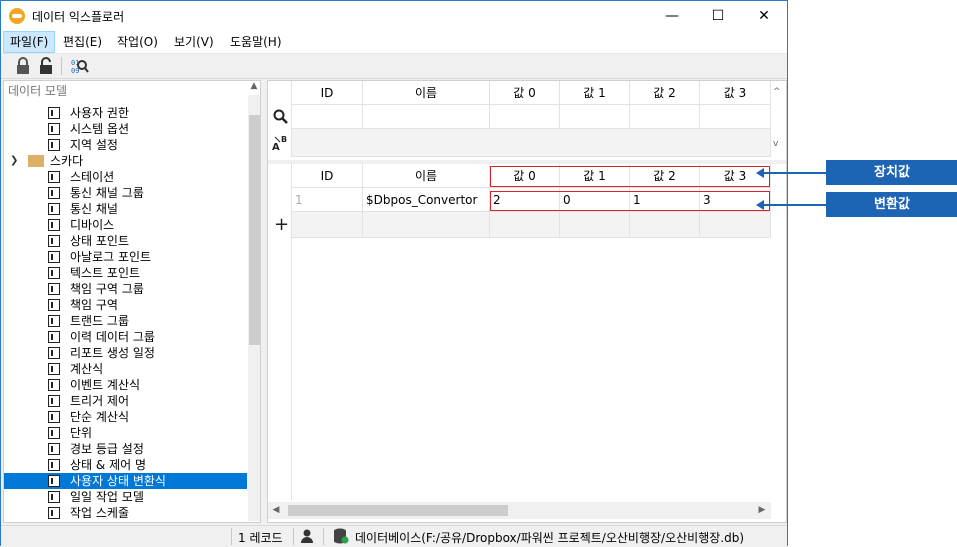  I want to click on scroll-left-icon: ◀, so click(276, 510).